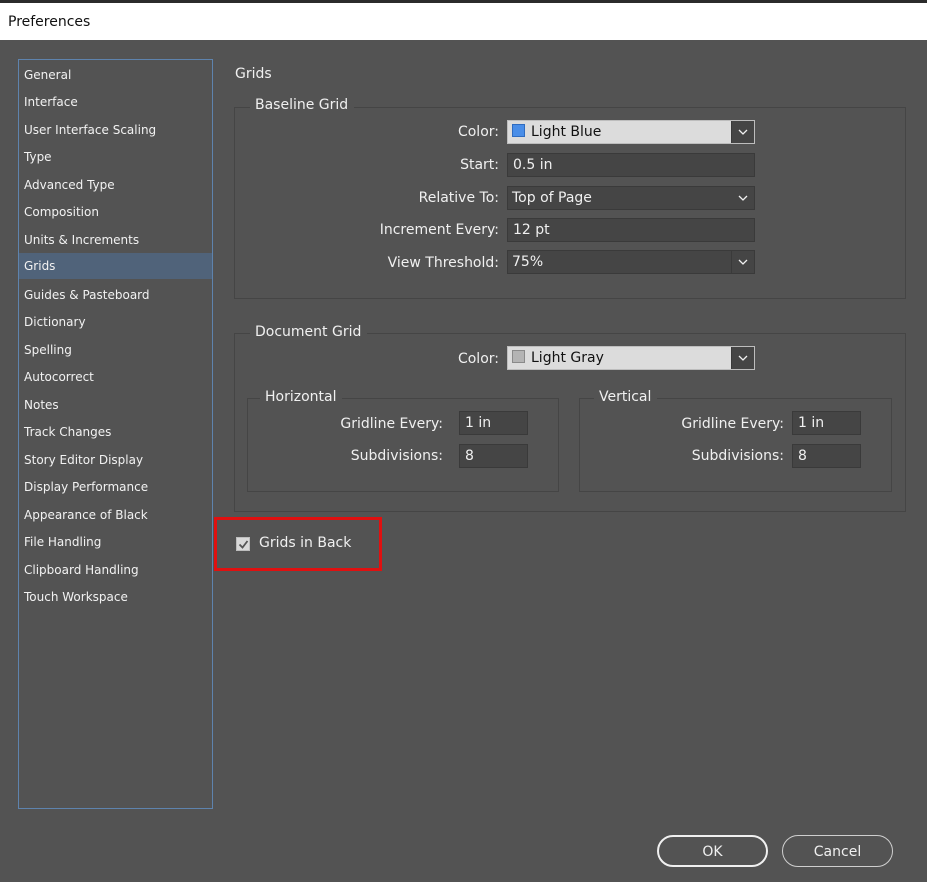 This screenshot has height=882, width=927. What do you see at coordinates (396, 456) in the screenshot?
I see `horizontal-subdivisions-label: Subdivisions:` at bounding box center [396, 456].